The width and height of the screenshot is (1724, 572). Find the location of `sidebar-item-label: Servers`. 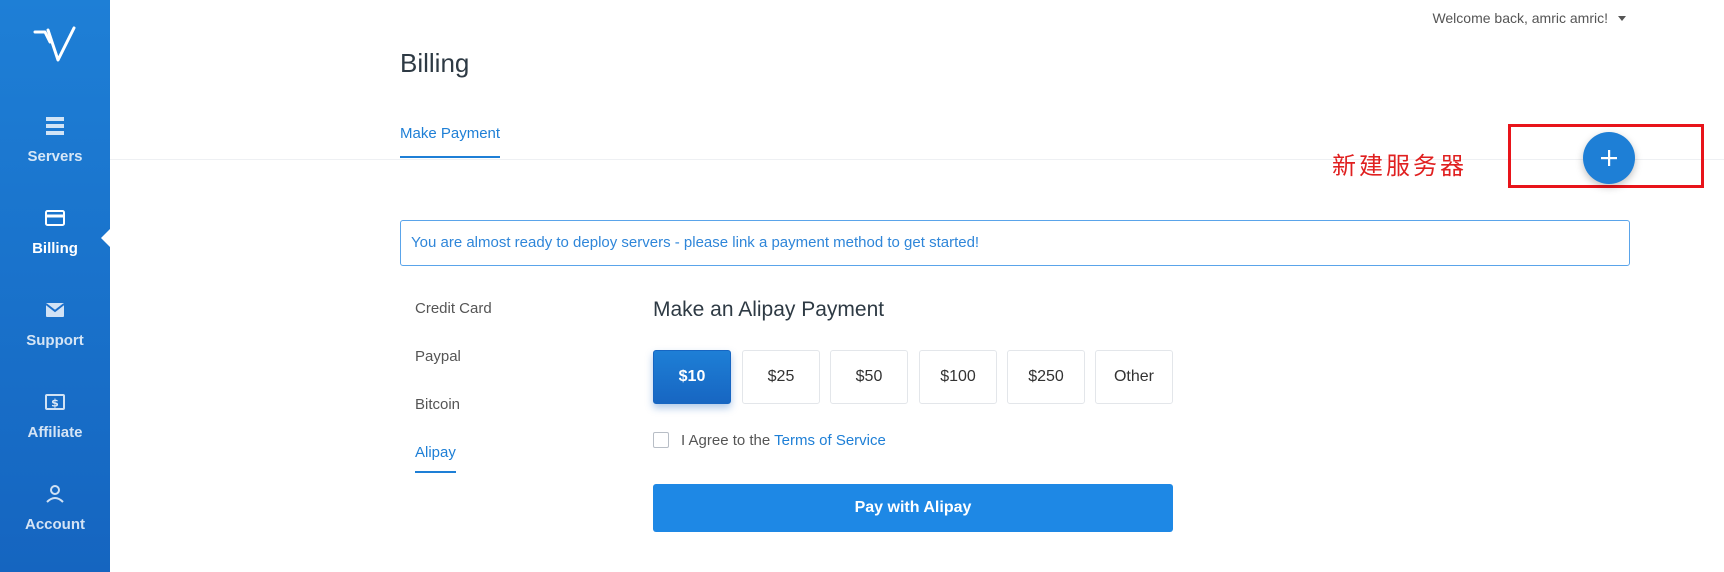

sidebar-item-label: Servers is located at coordinates (55, 156).